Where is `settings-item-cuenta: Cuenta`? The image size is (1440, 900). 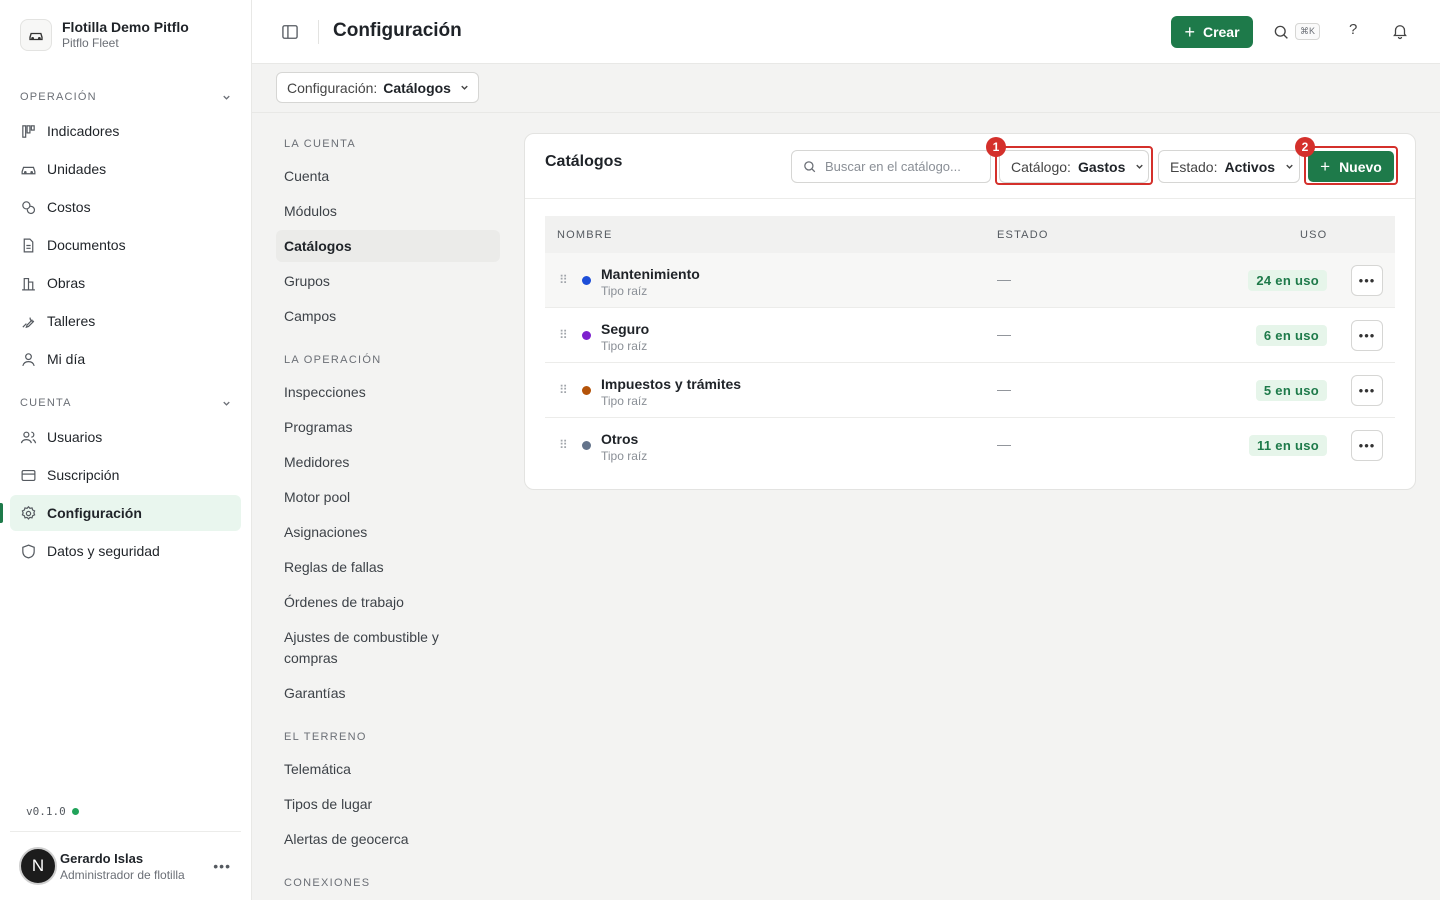 settings-item-cuenta: Cuenta is located at coordinates (388, 176).